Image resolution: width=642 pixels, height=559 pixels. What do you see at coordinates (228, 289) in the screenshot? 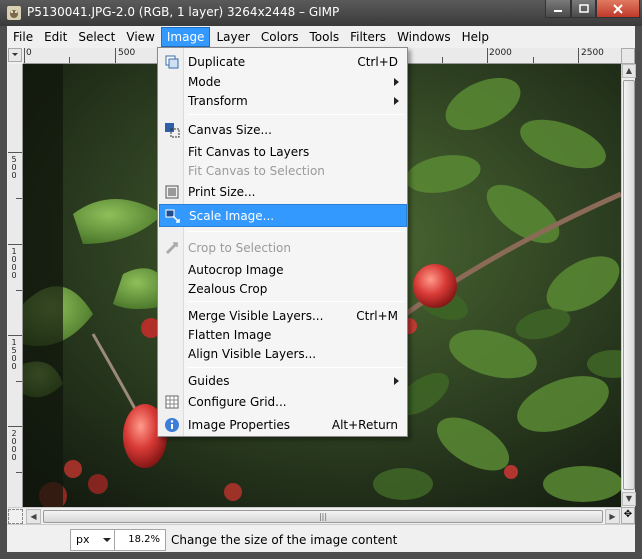
I see `menu-item-label: Zealous Crop` at bounding box center [228, 289].